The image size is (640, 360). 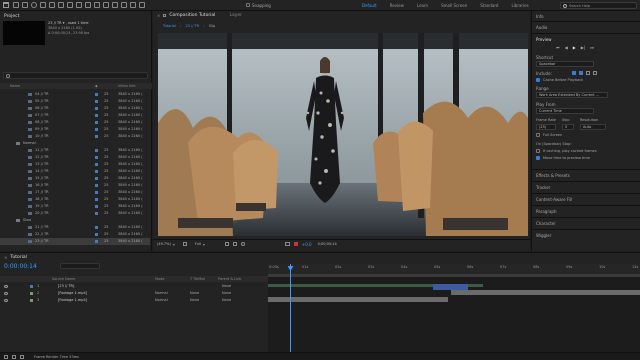 What do you see at coordinates (538, 80) in the screenshot?
I see `cache-before-playback-checkbox` at bounding box center [538, 80].